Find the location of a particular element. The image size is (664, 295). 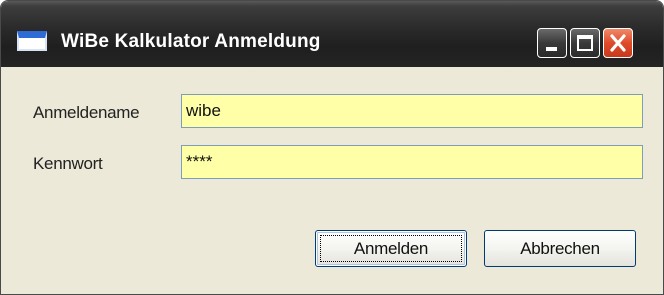

password-field is located at coordinates (412, 162).